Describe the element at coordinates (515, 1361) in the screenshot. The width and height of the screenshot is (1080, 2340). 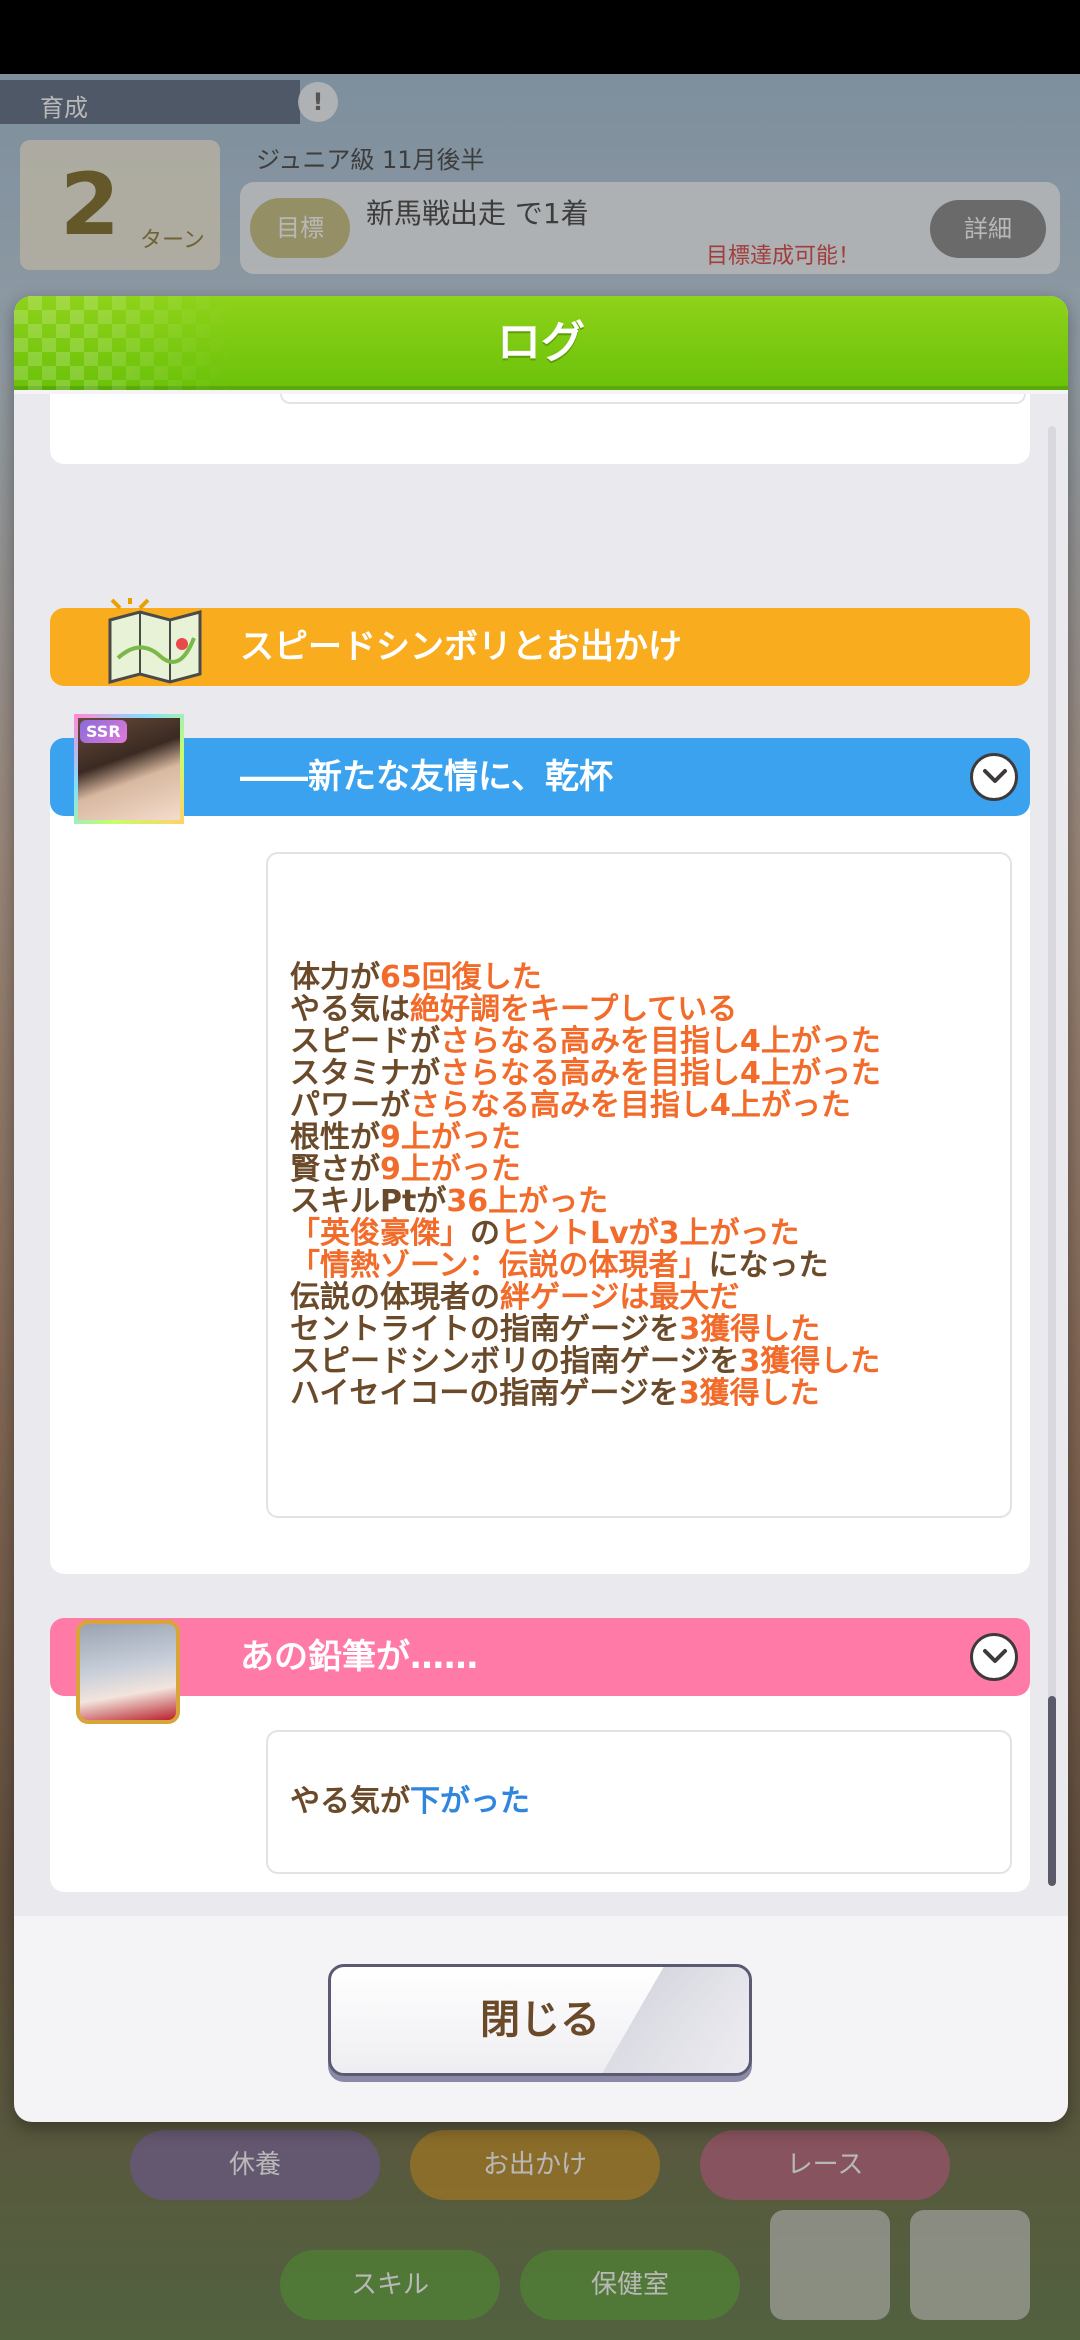
I see `log-text-segment: スピードシンボリの指南ゲージを` at that location.